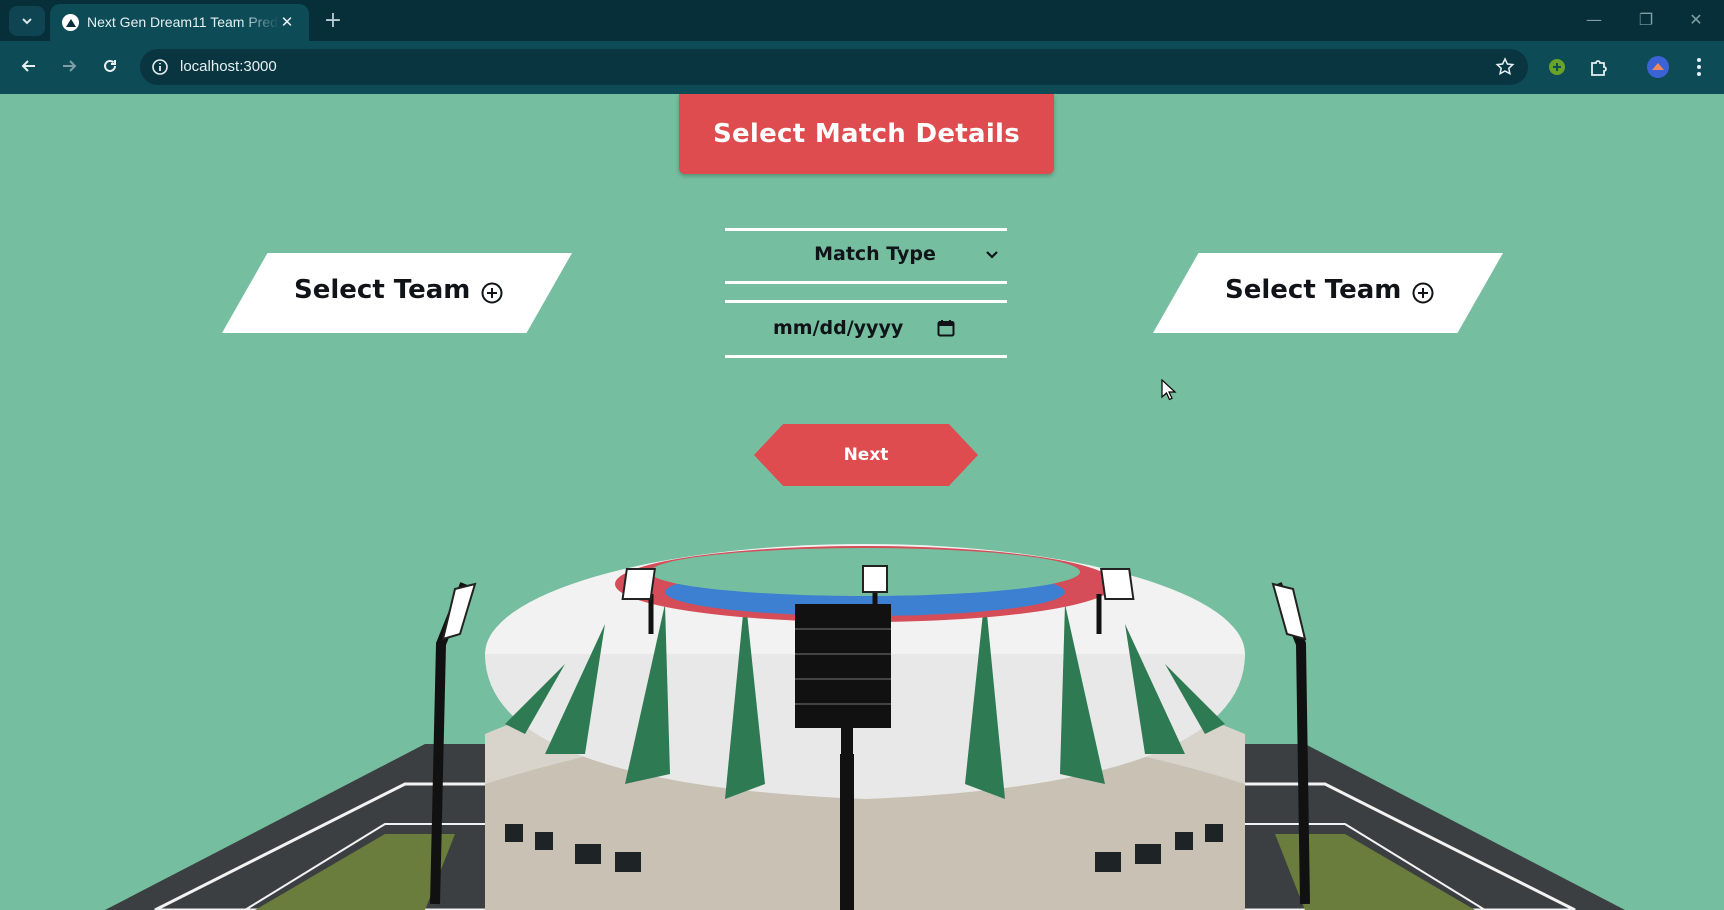 The image size is (1724, 910). Describe the element at coordinates (1599, 67) in the screenshot. I see `extension-puzzle-icon` at that location.